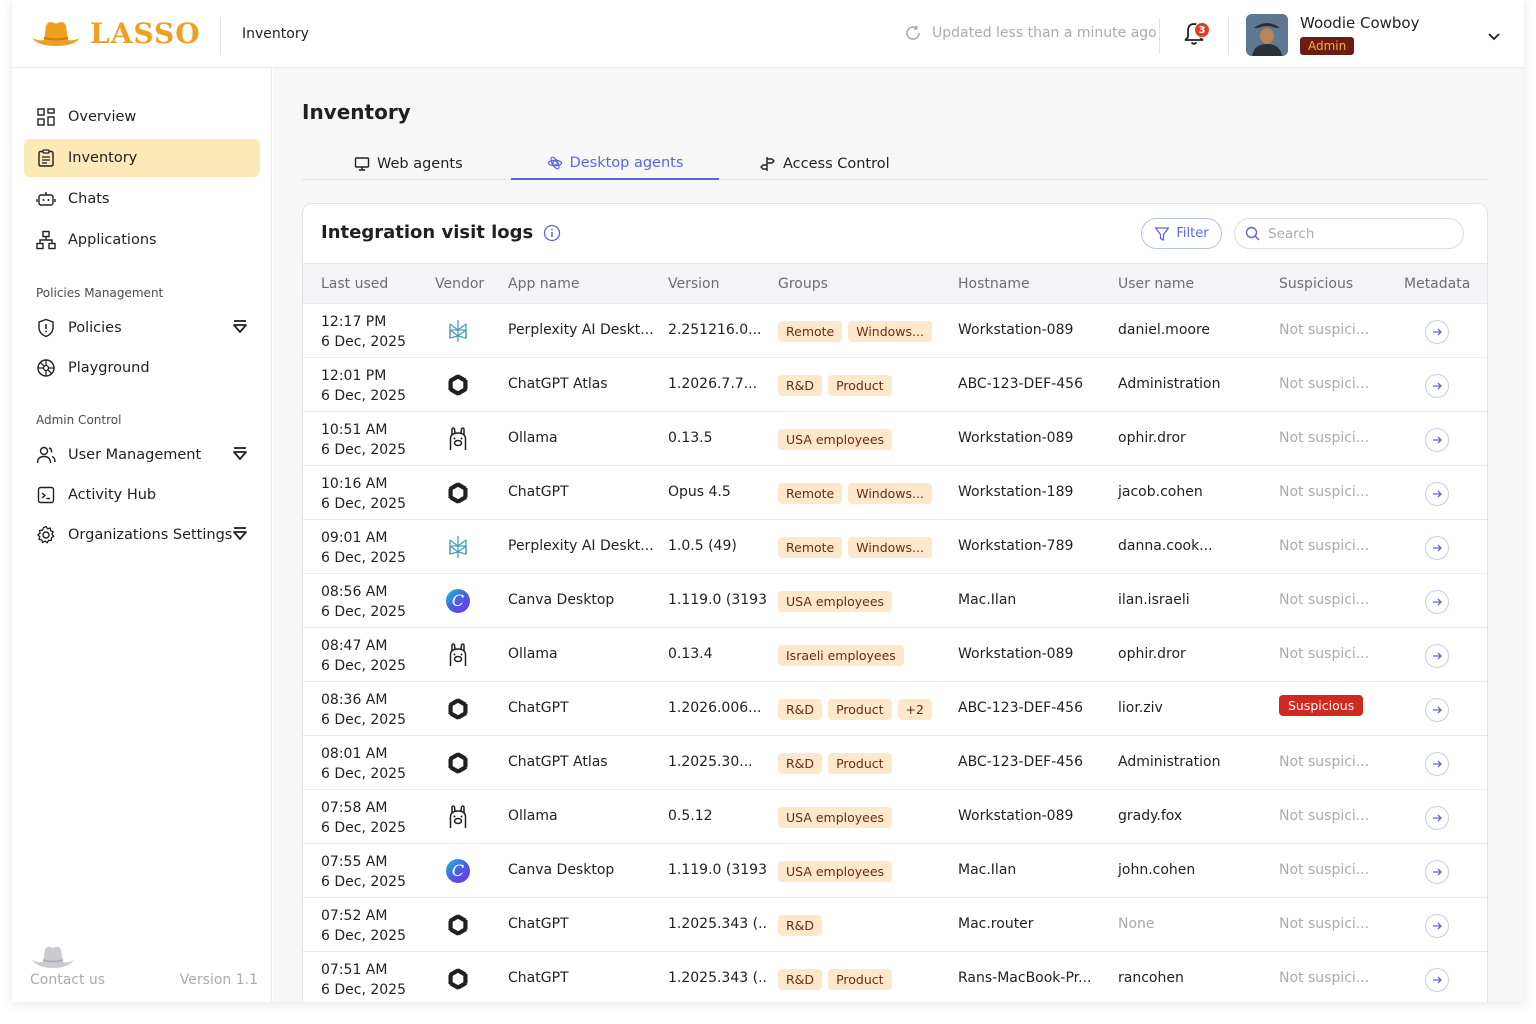 The height and width of the screenshot is (1024, 1536). Describe the element at coordinates (354, 322) in the screenshot. I see `last-used-time: 12:17 PM` at that location.